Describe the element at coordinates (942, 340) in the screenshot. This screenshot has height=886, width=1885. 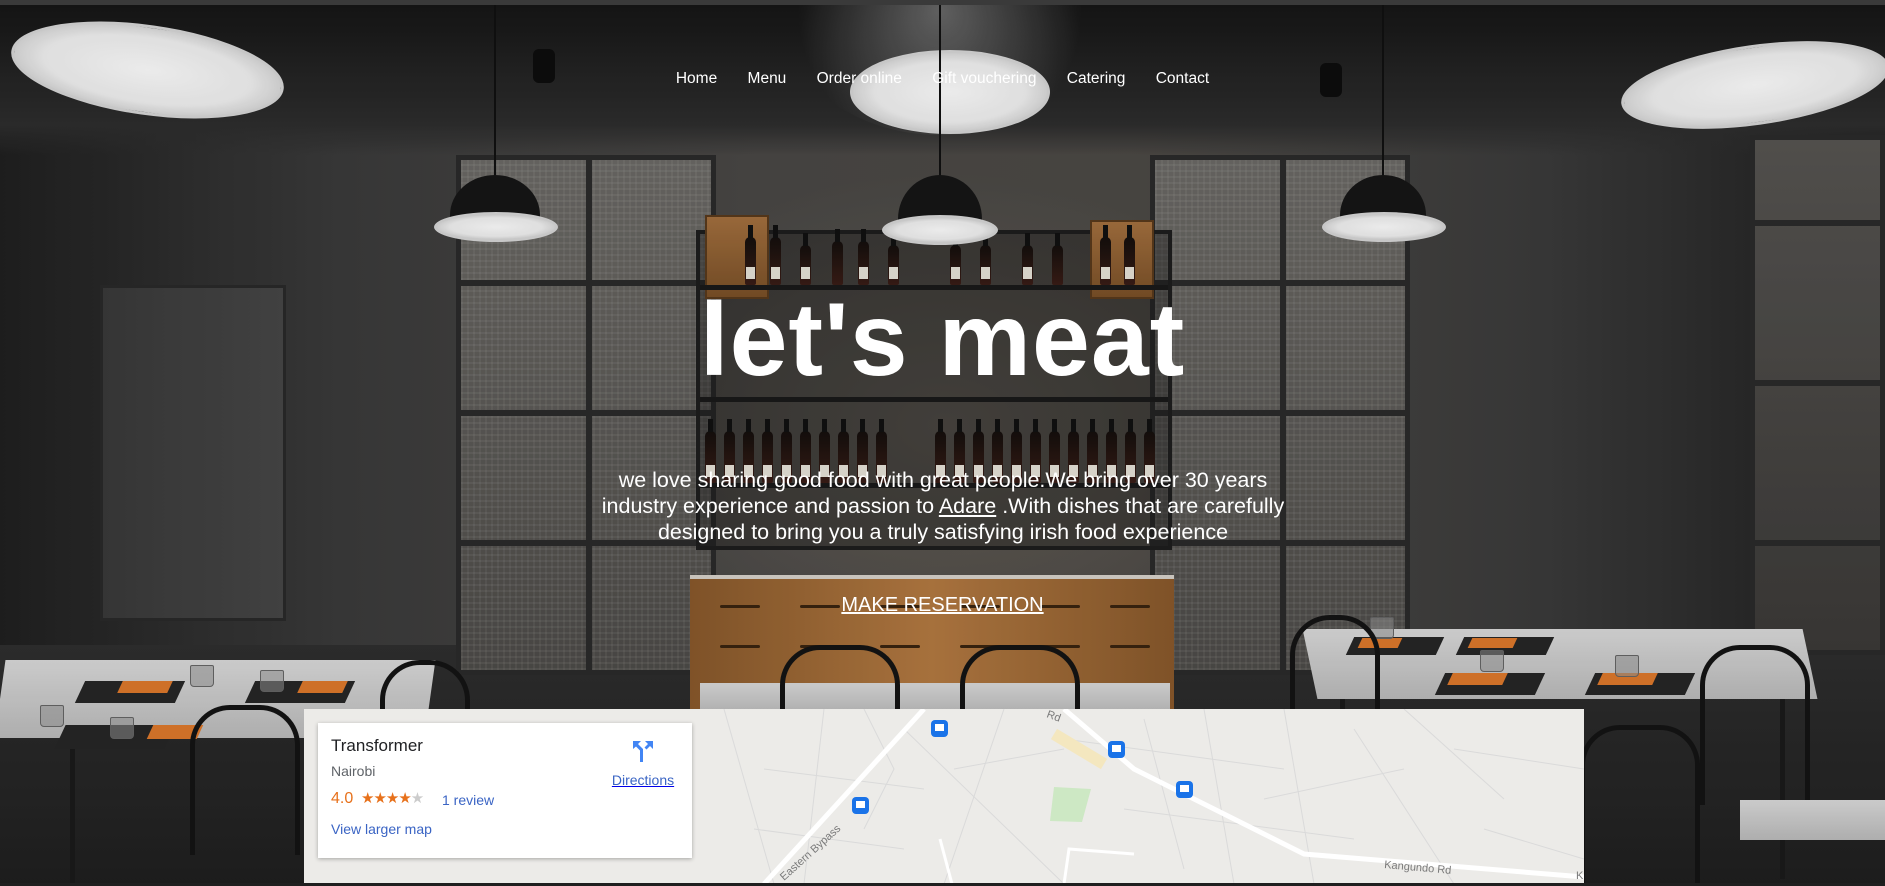
I see `hero-title: let's meat` at that location.